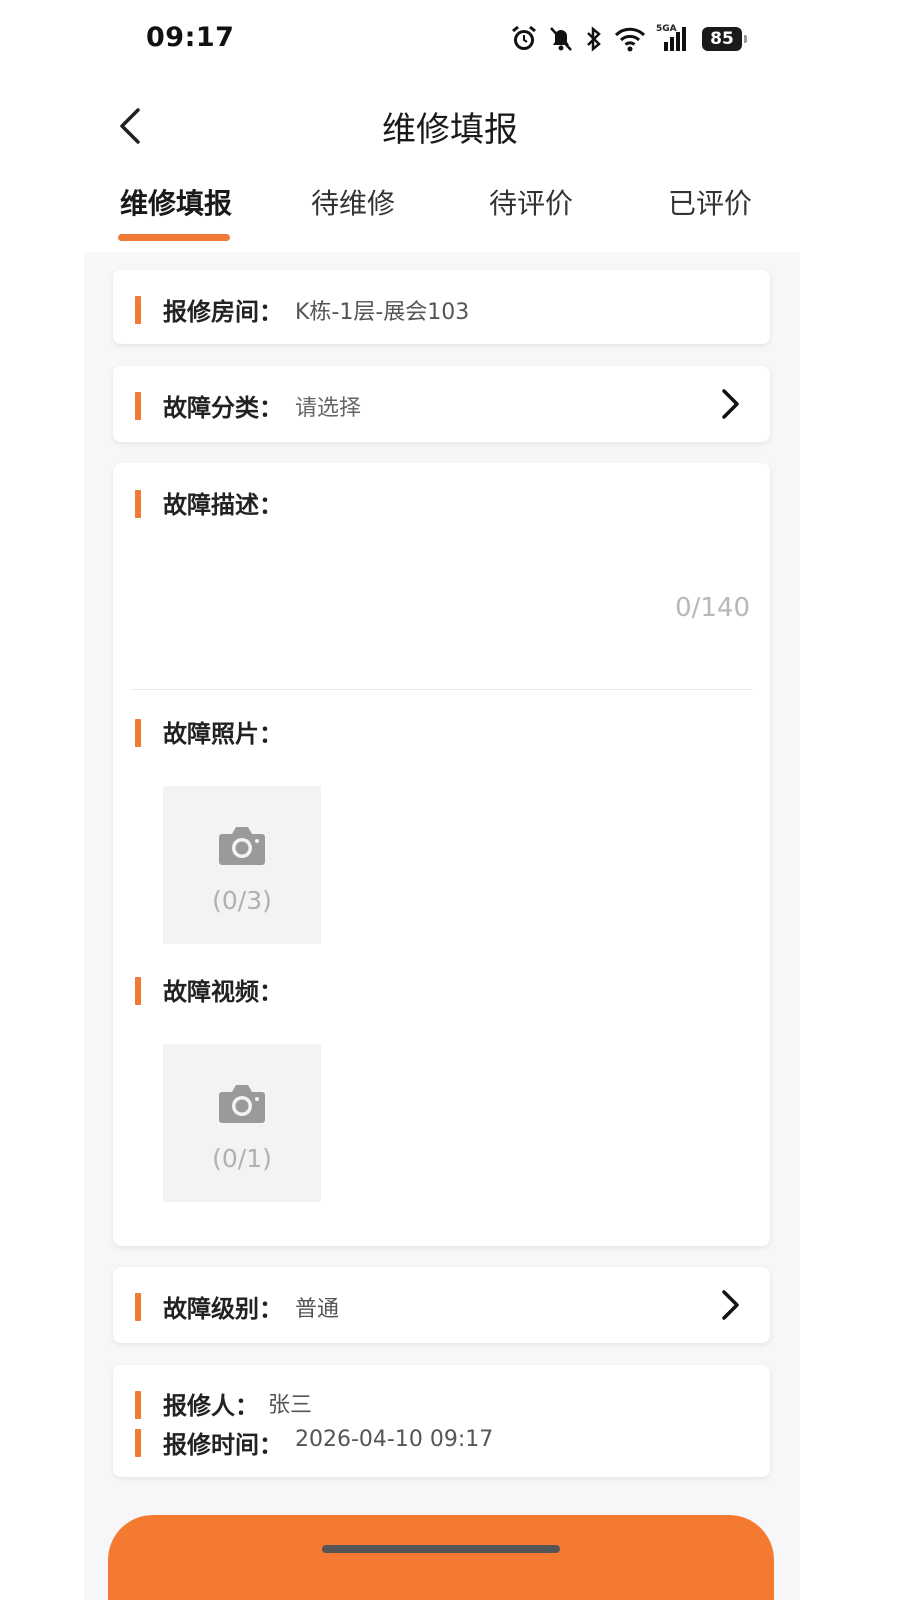 This screenshot has width=900, height=1600. Describe the element at coordinates (242, 900) in the screenshot. I see `photo-count: (0/3)` at that location.